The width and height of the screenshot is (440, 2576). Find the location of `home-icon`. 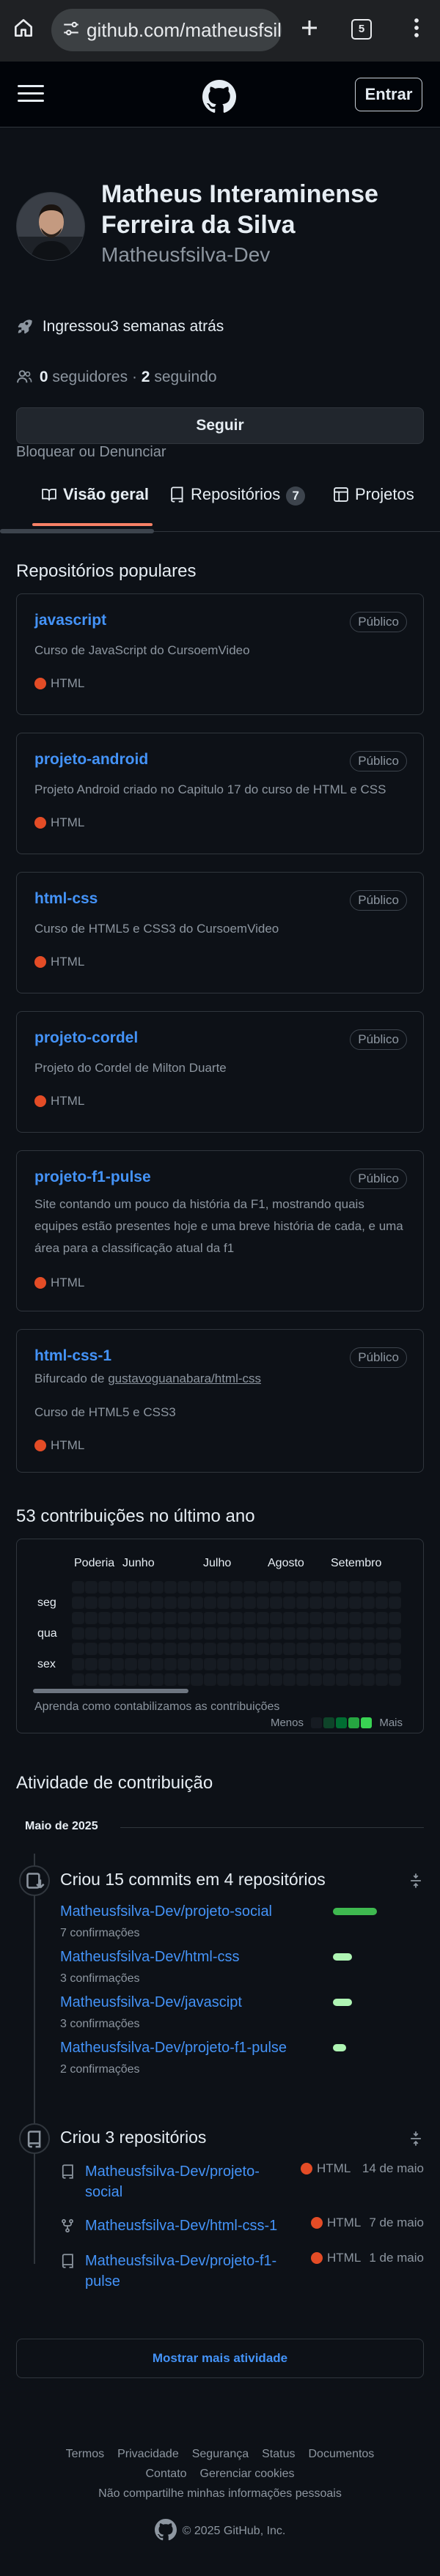

home-icon is located at coordinates (23, 27).